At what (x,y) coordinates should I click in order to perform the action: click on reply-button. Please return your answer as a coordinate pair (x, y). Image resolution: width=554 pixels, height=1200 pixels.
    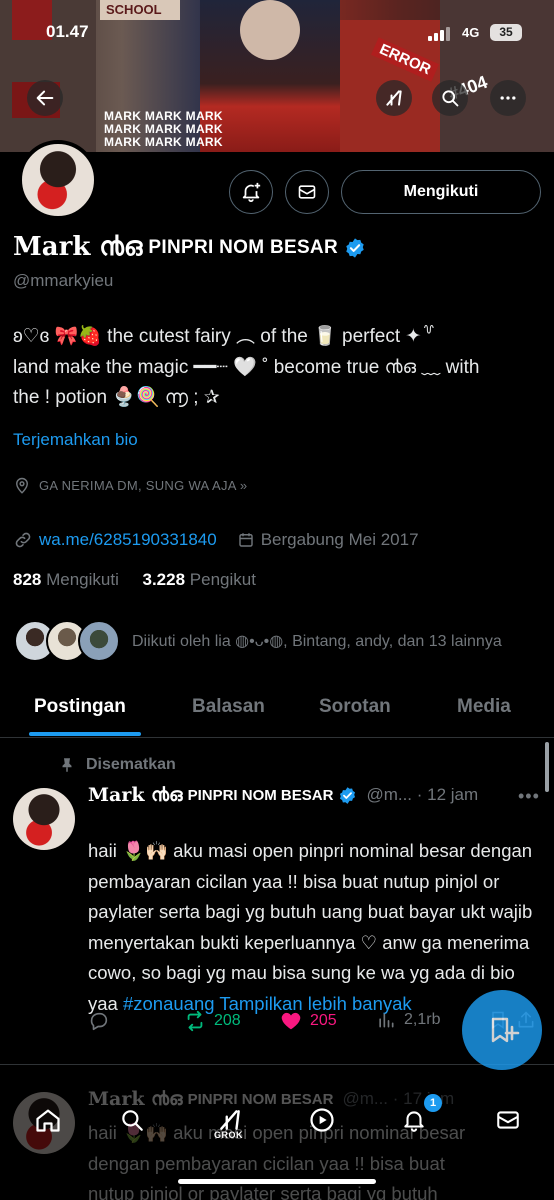
    Looking at the image, I should click on (99, 1021).